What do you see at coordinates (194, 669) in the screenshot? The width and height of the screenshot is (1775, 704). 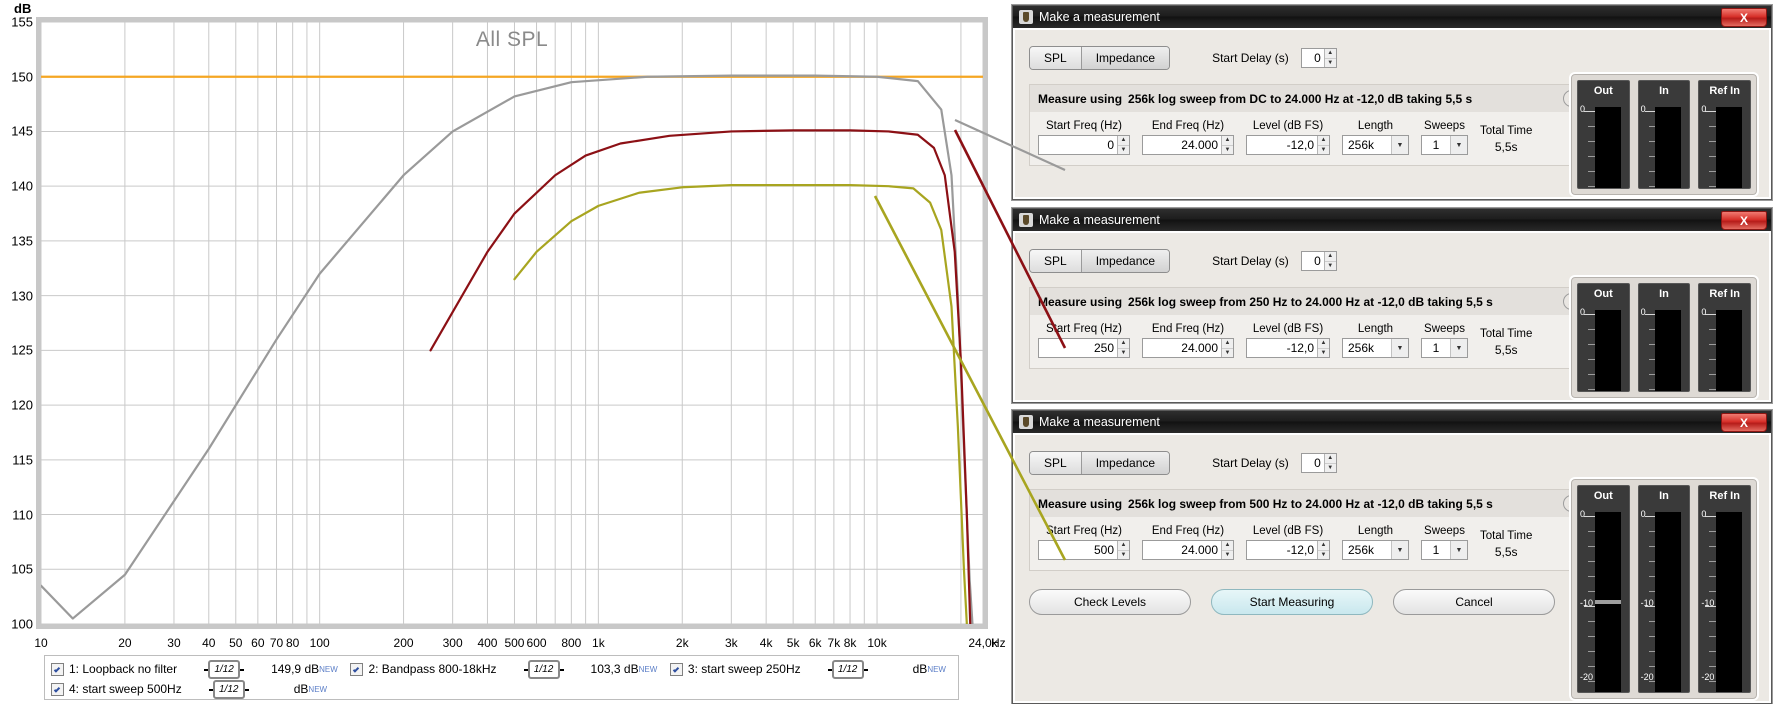 I see `legend-item-1: 1: Loopback no filter 1/12 149,9 dB NEW` at bounding box center [194, 669].